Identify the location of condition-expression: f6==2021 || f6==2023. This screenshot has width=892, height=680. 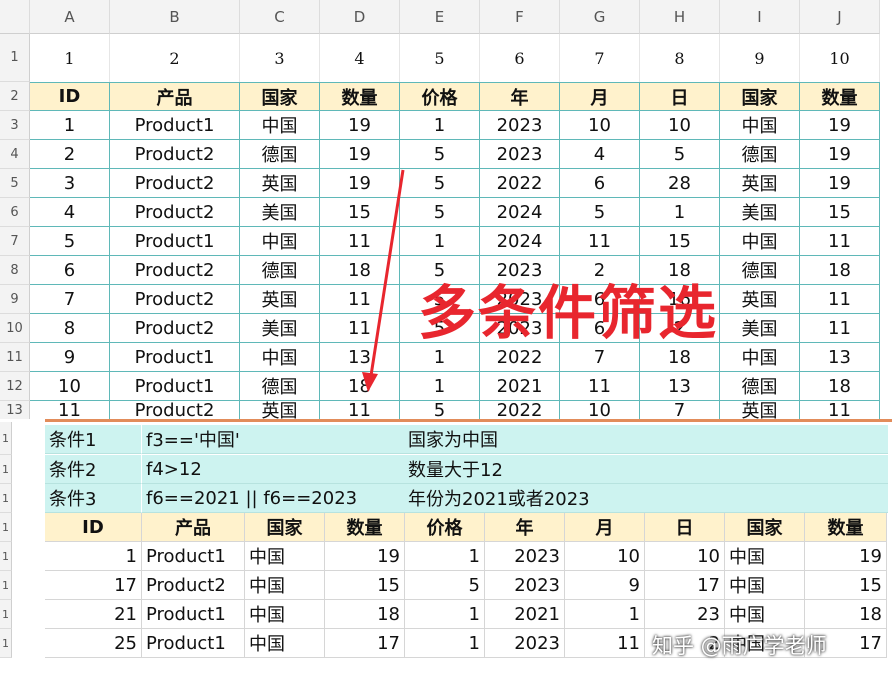
(273, 498).